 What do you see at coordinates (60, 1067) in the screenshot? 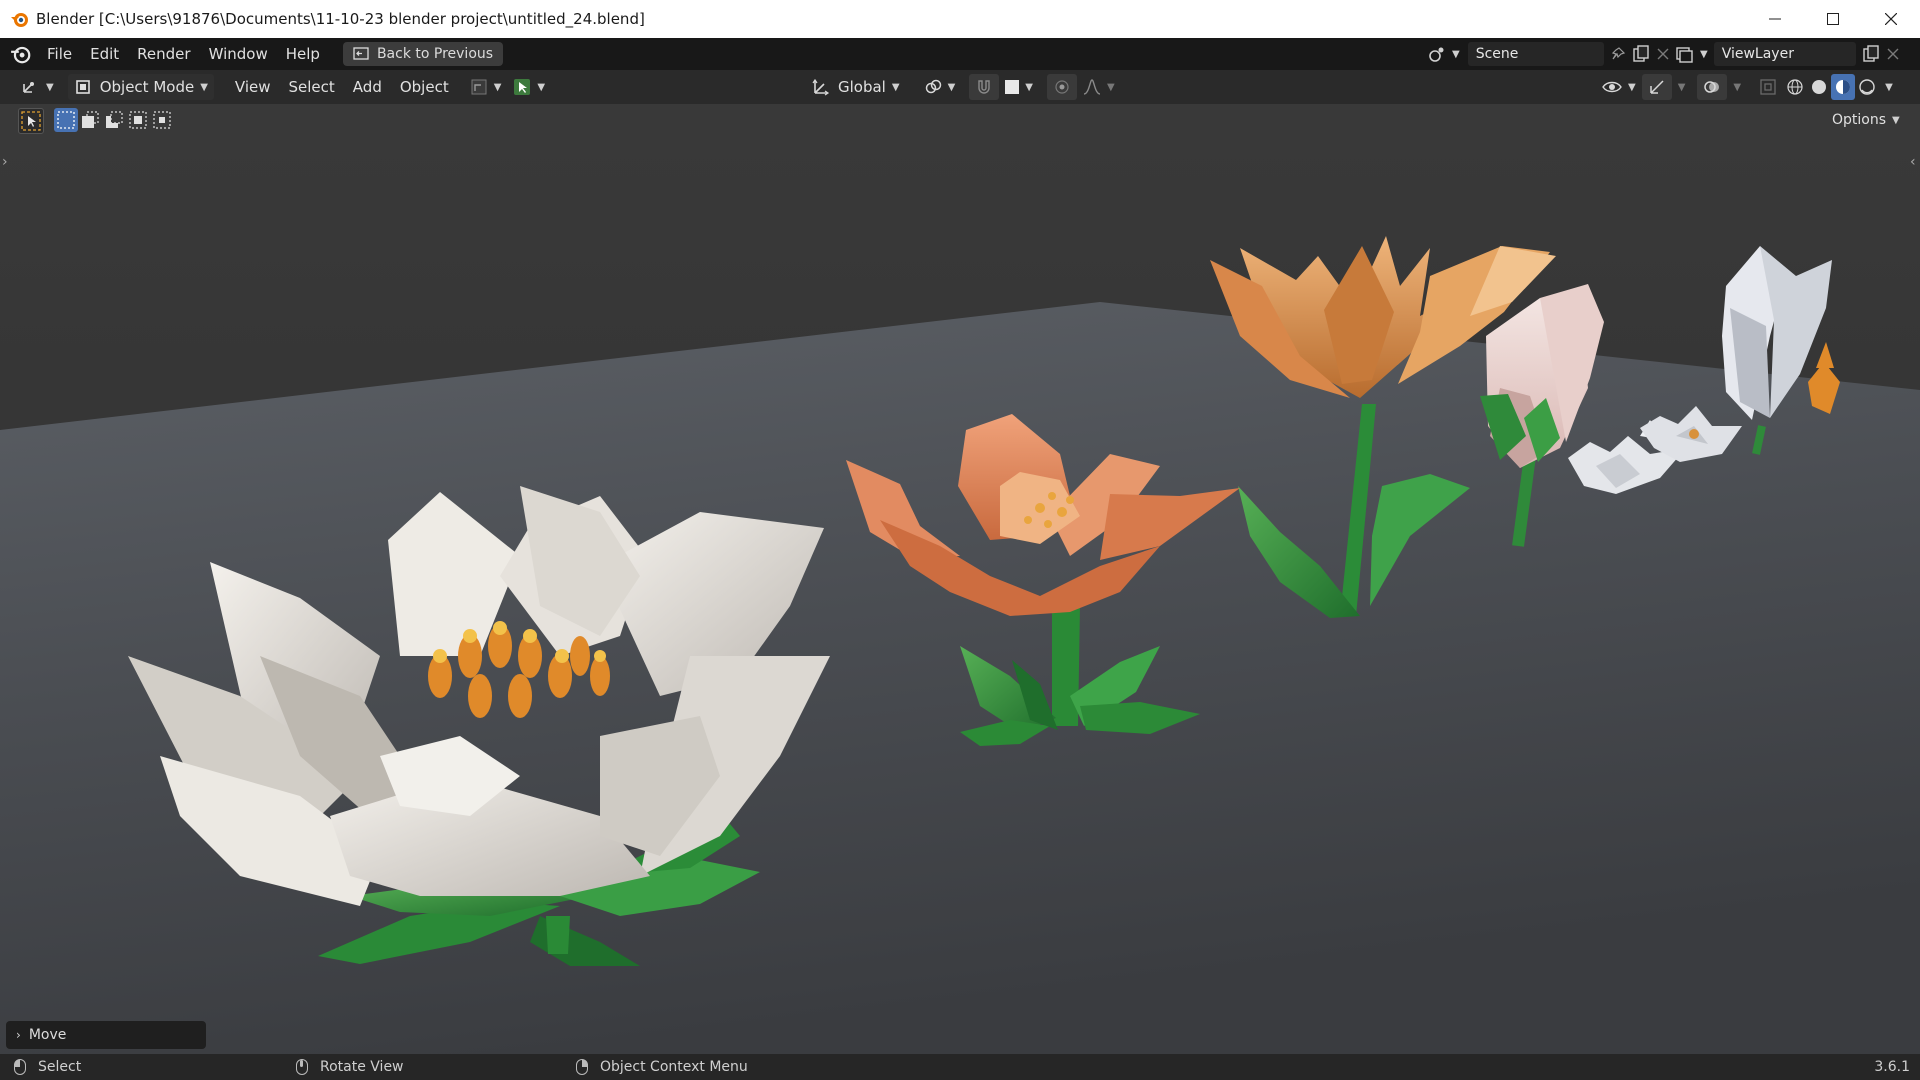
I see `status-select-label: Select` at bounding box center [60, 1067].